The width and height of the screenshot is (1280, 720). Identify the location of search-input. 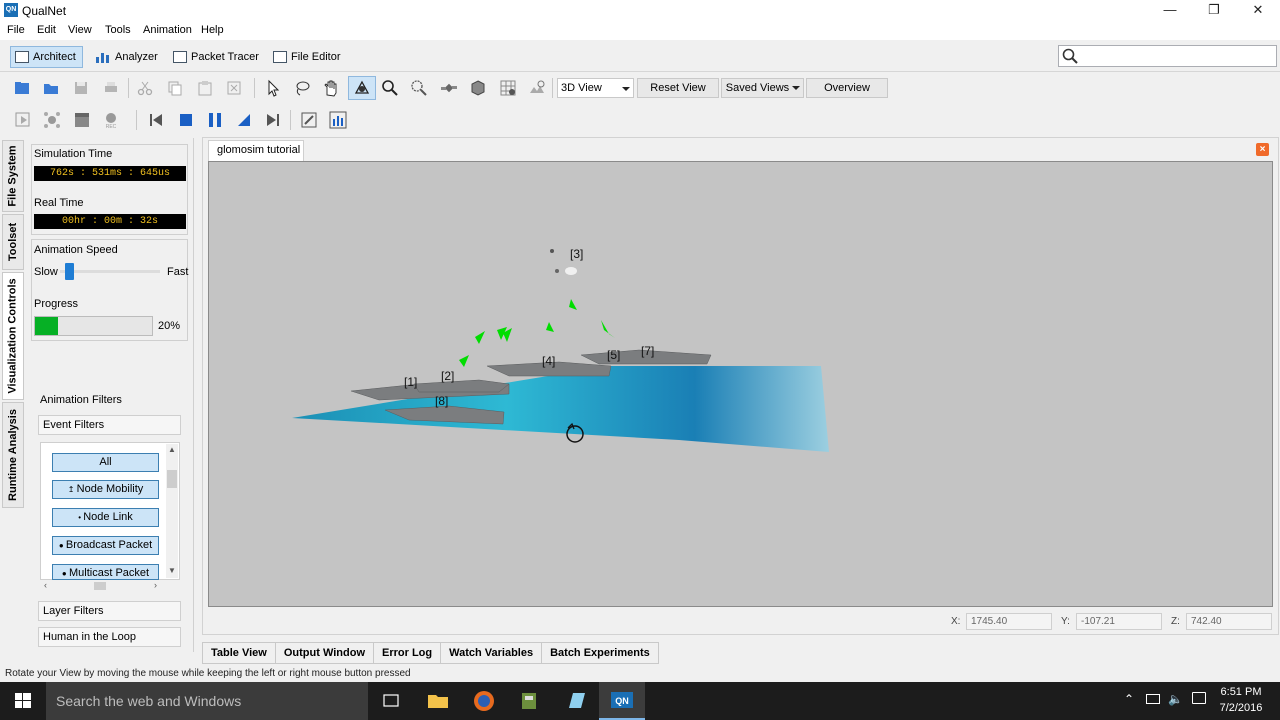
(1167, 56).